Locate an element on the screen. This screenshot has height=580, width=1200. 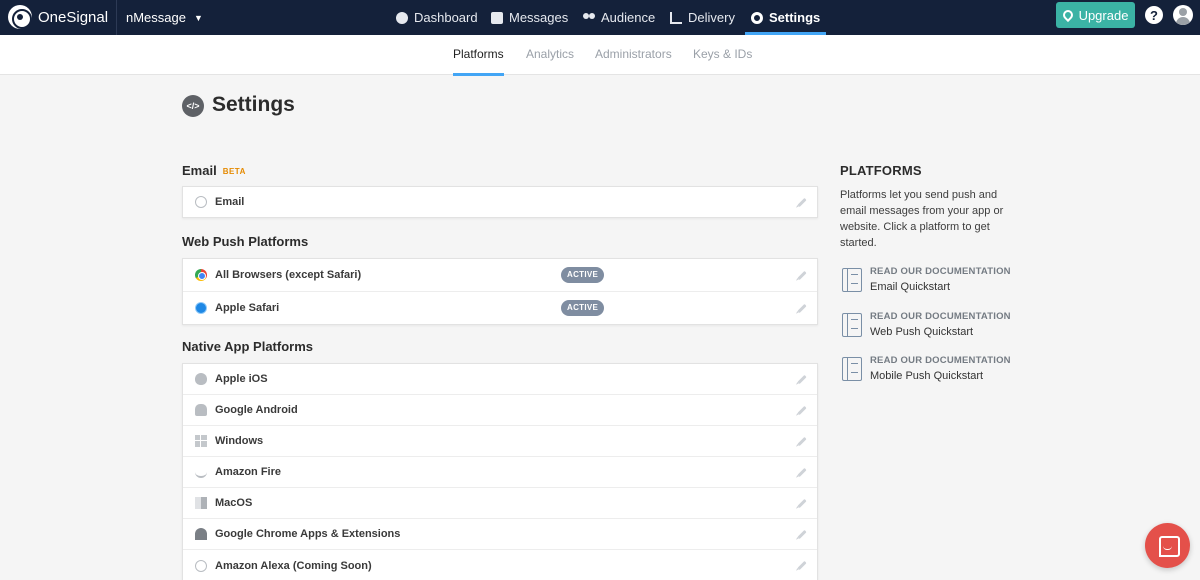
email-section-heading: Email BETA is located at coordinates (214, 170).